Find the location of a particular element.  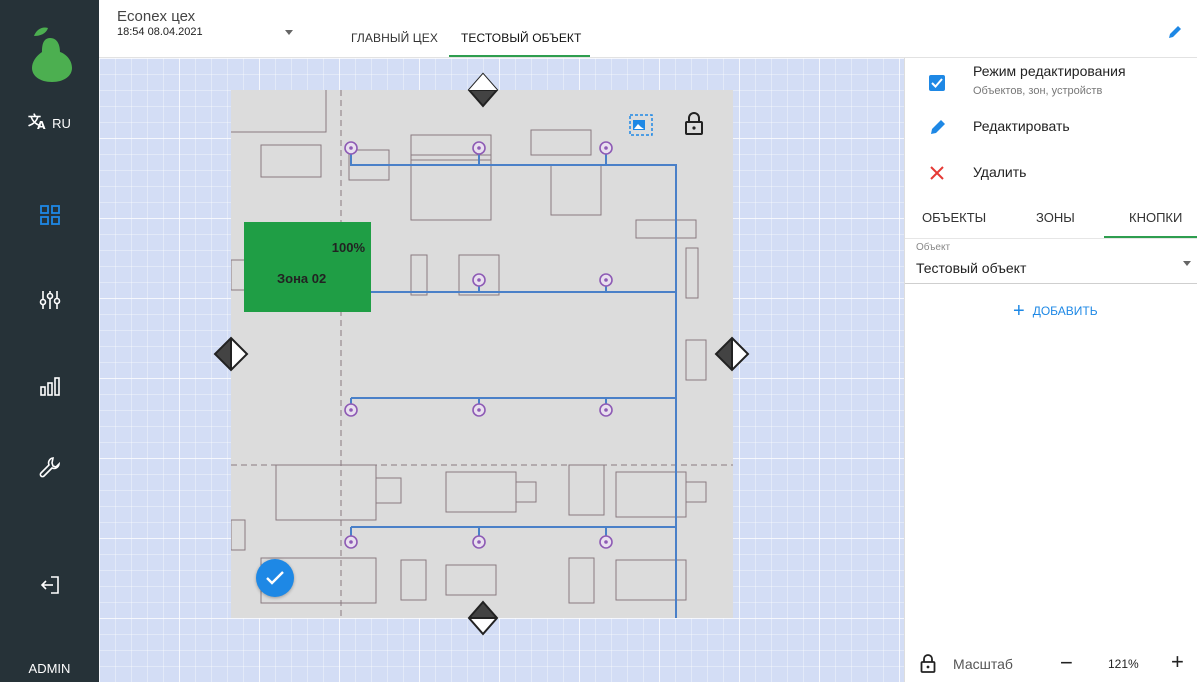

language-switcher: 文A RU is located at coordinates (49, 123).